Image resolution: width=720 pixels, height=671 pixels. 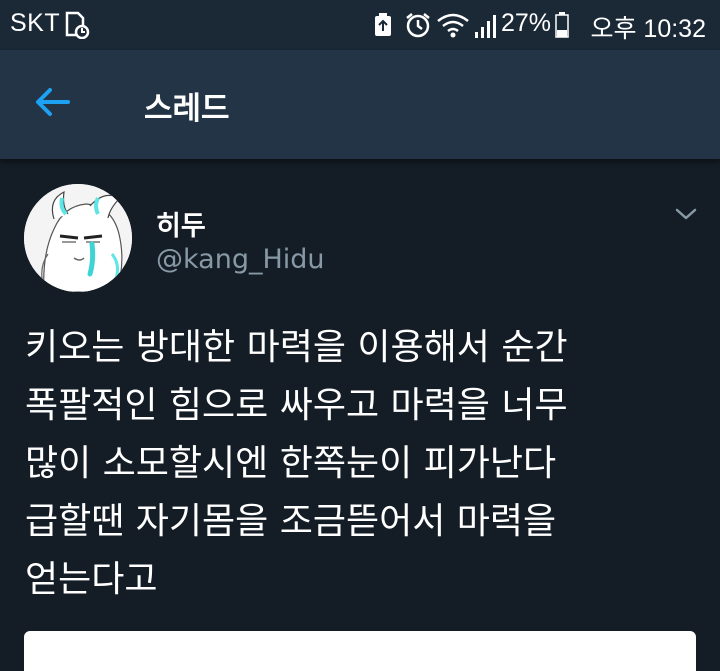 I want to click on arrow-left-icon, so click(x=52, y=104).